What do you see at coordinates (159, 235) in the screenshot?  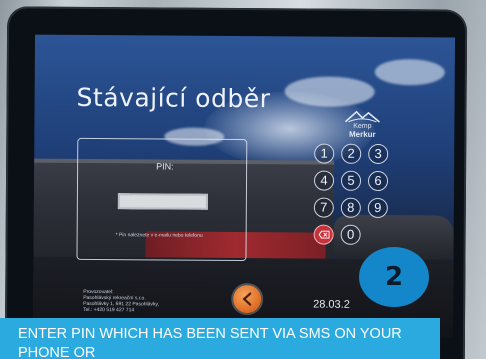 I see `pin-hint: * Pin naleznete v e-mailu nebo telefonu` at bounding box center [159, 235].